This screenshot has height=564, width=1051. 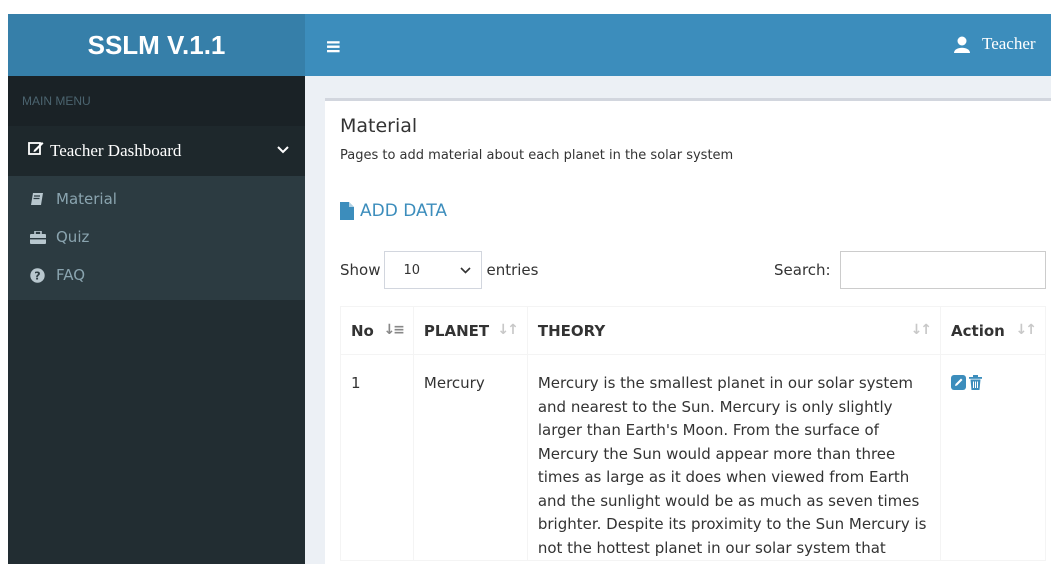 What do you see at coordinates (156, 45) in the screenshot?
I see `brand-logo: SSLM V.1.1` at bounding box center [156, 45].